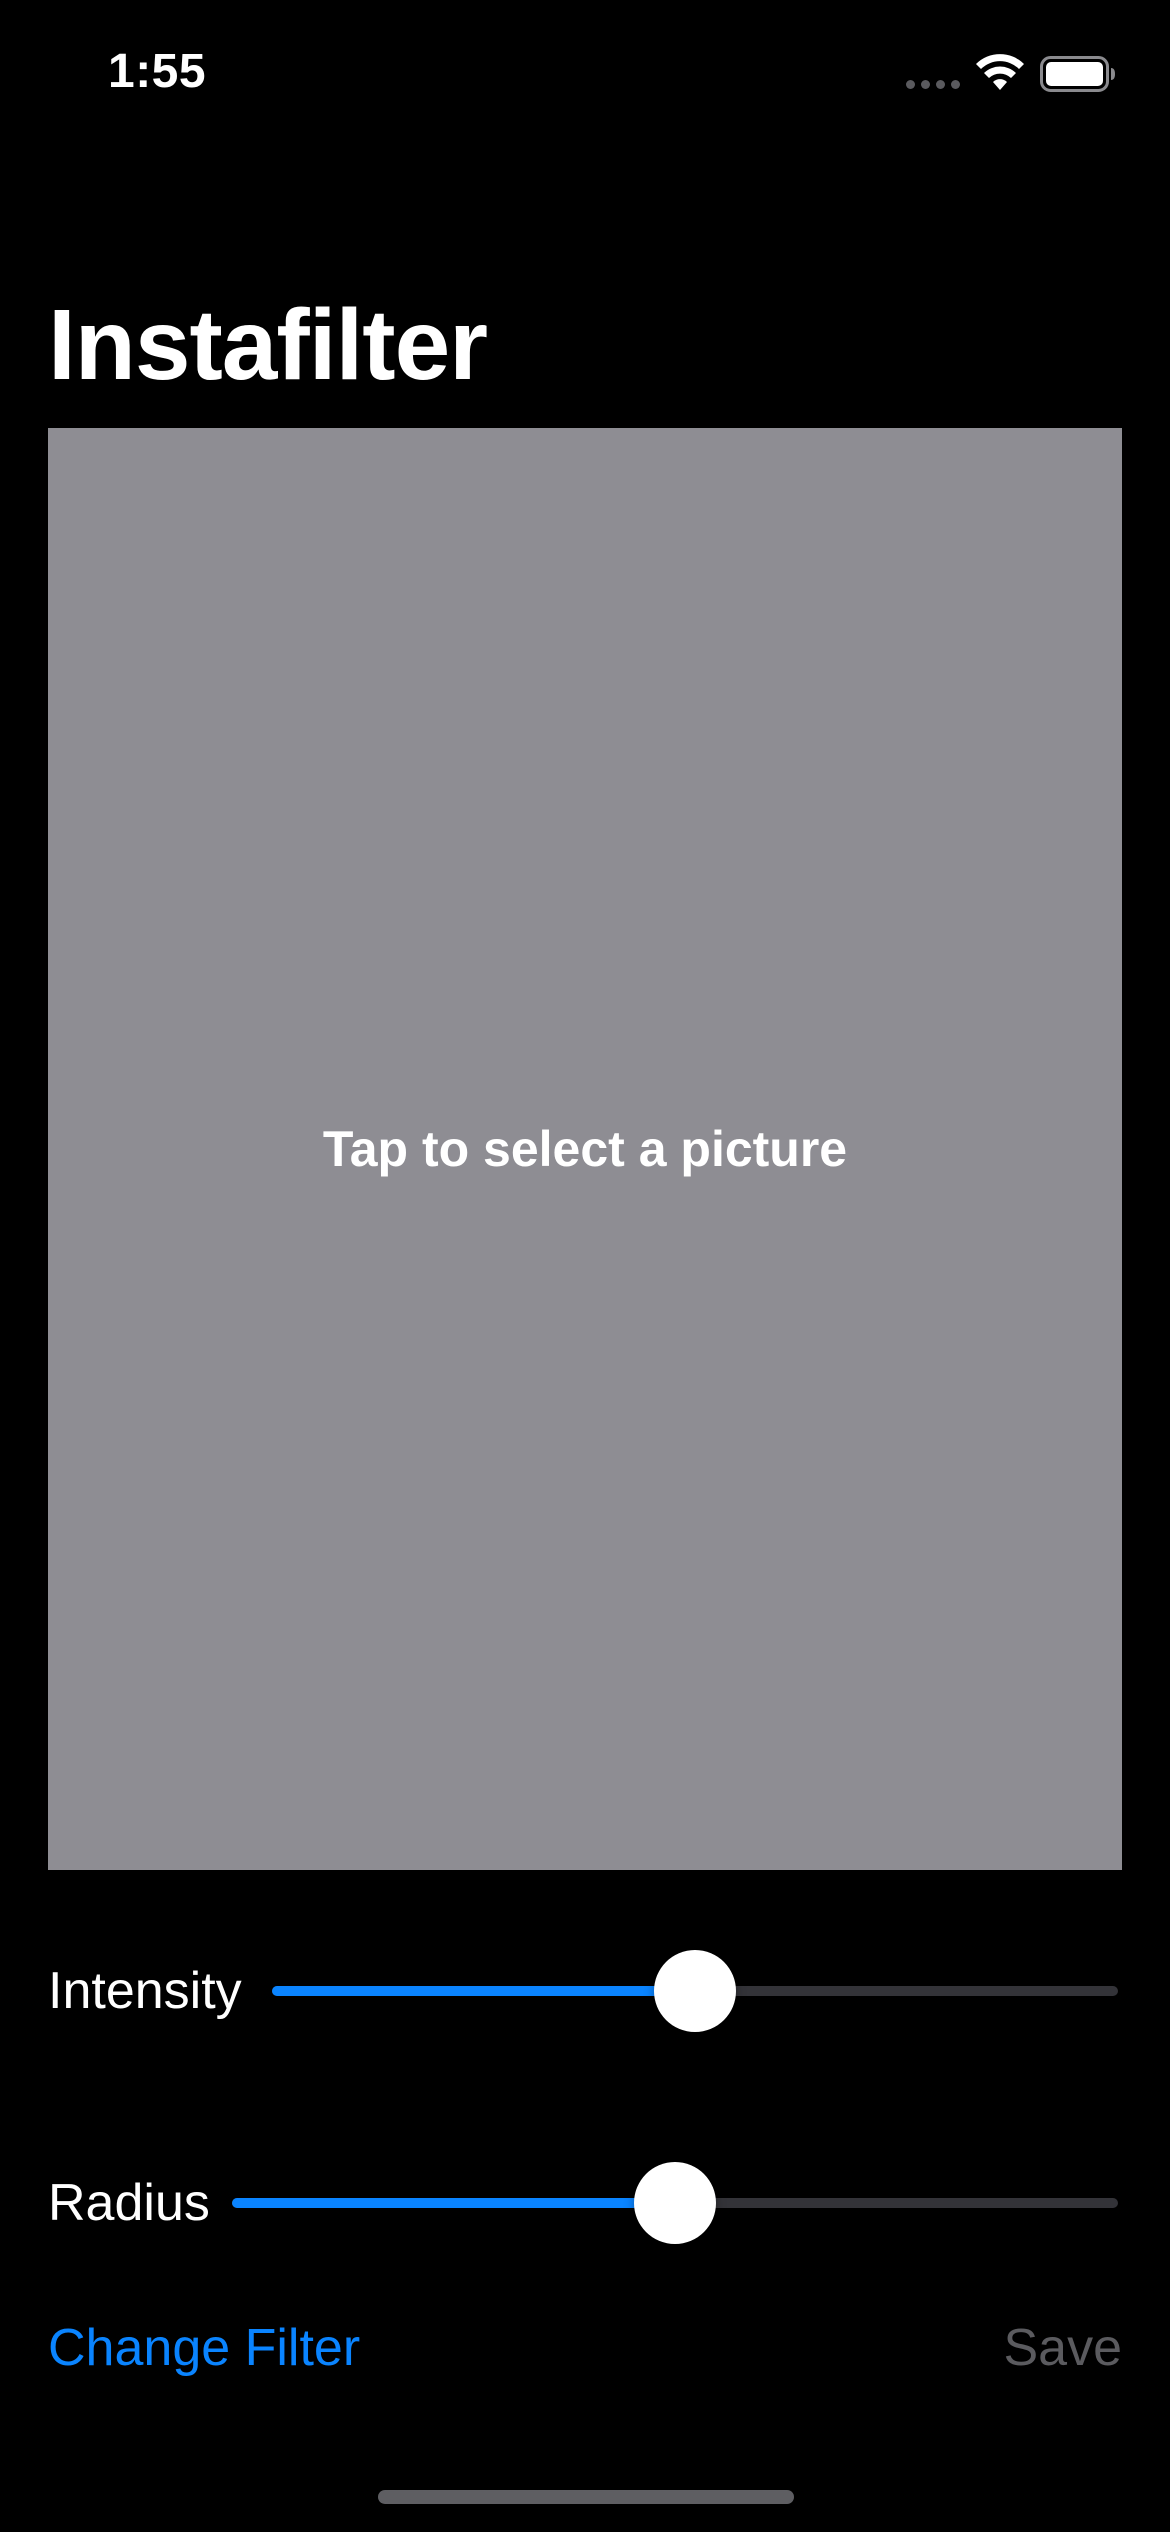 This screenshot has width=1170, height=2532. What do you see at coordinates (585, 75) in the screenshot?
I see `status-bar: 1:55` at bounding box center [585, 75].